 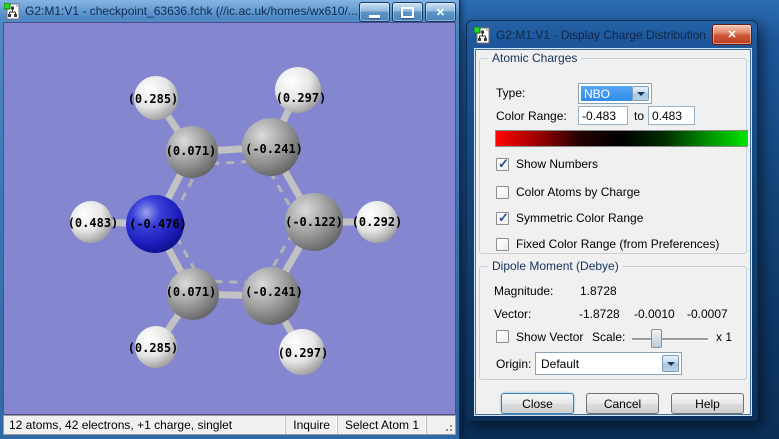 I want to click on origin-label: Origin:, so click(x=514, y=364).